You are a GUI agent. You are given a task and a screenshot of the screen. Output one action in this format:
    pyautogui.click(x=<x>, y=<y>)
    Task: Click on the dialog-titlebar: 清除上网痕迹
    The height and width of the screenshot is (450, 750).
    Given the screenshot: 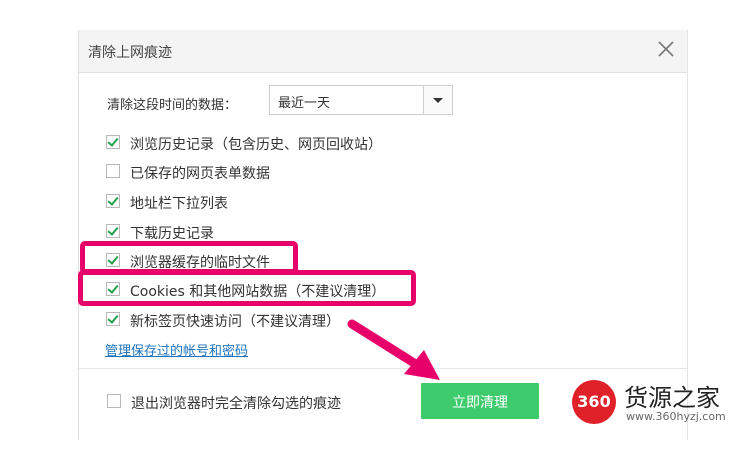 What is the action you would take?
    pyautogui.click(x=383, y=51)
    